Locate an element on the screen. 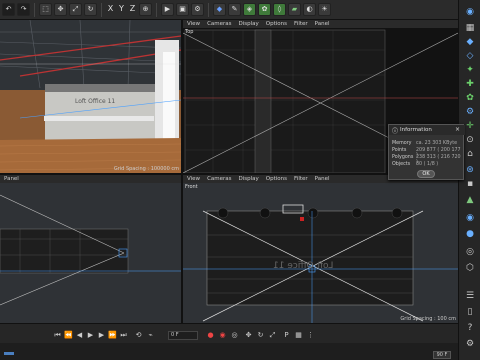  render-picture-icon: ▣ is located at coordinates (182, 9).